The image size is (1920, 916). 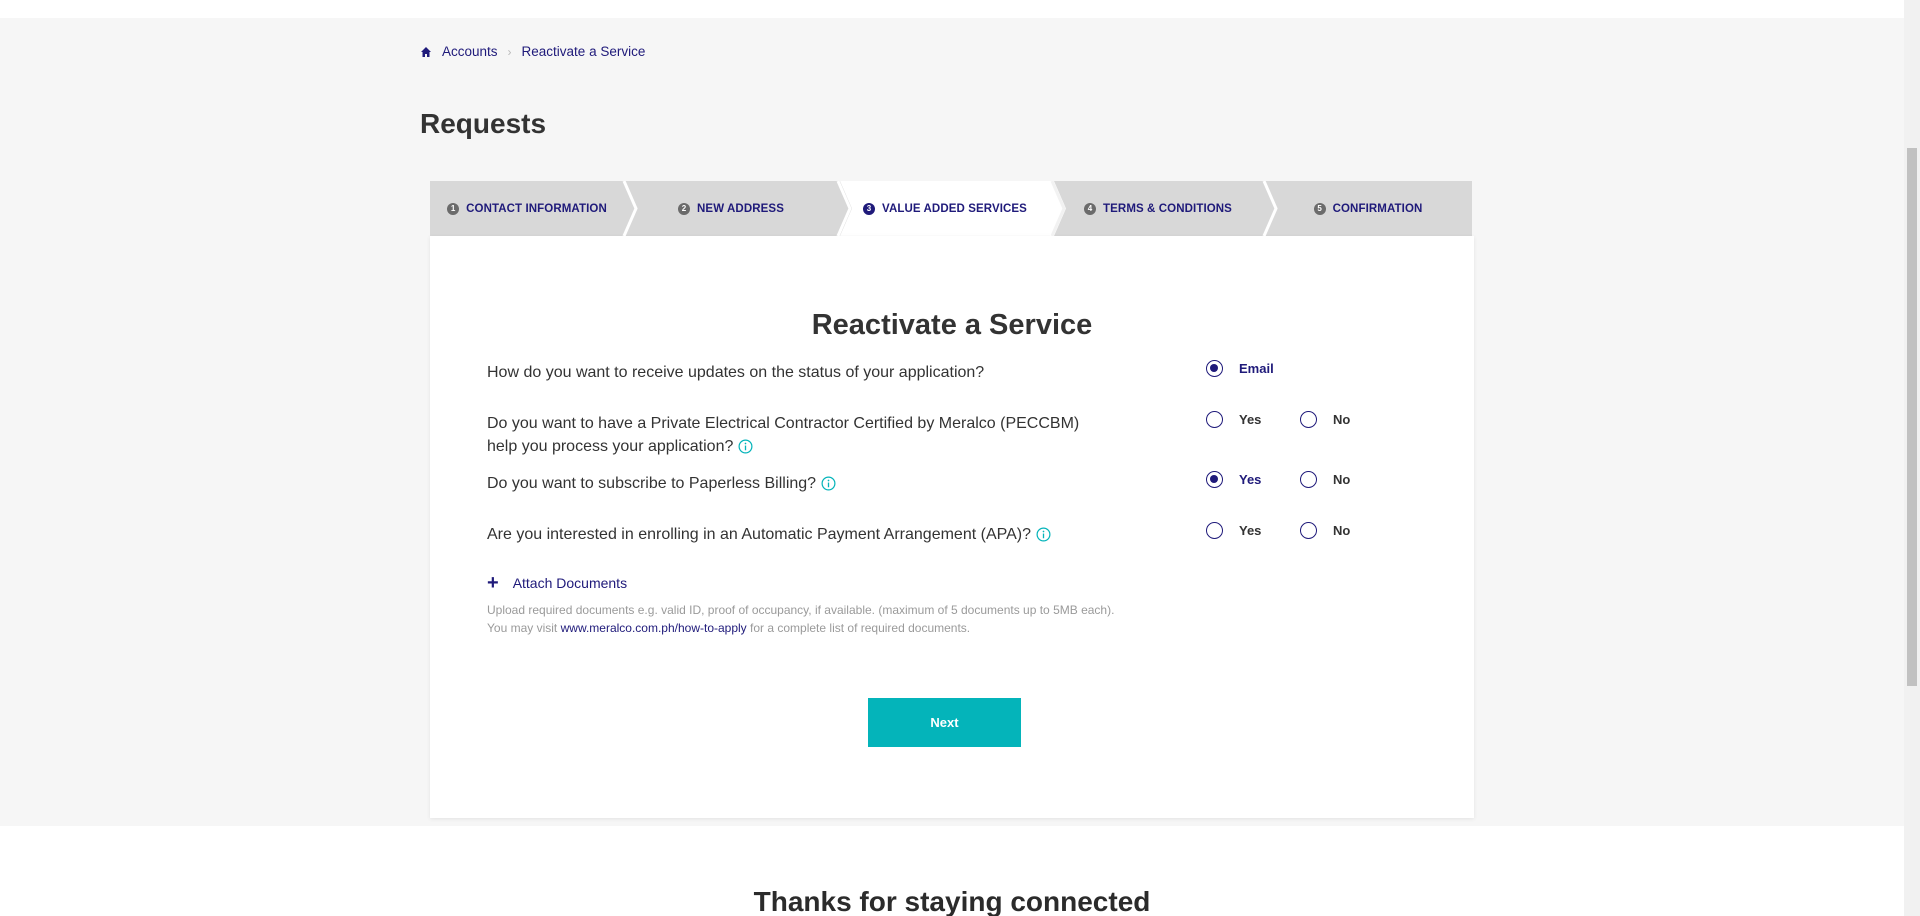 What do you see at coordinates (453, 208) in the screenshot?
I see `step-number: 1` at bounding box center [453, 208].